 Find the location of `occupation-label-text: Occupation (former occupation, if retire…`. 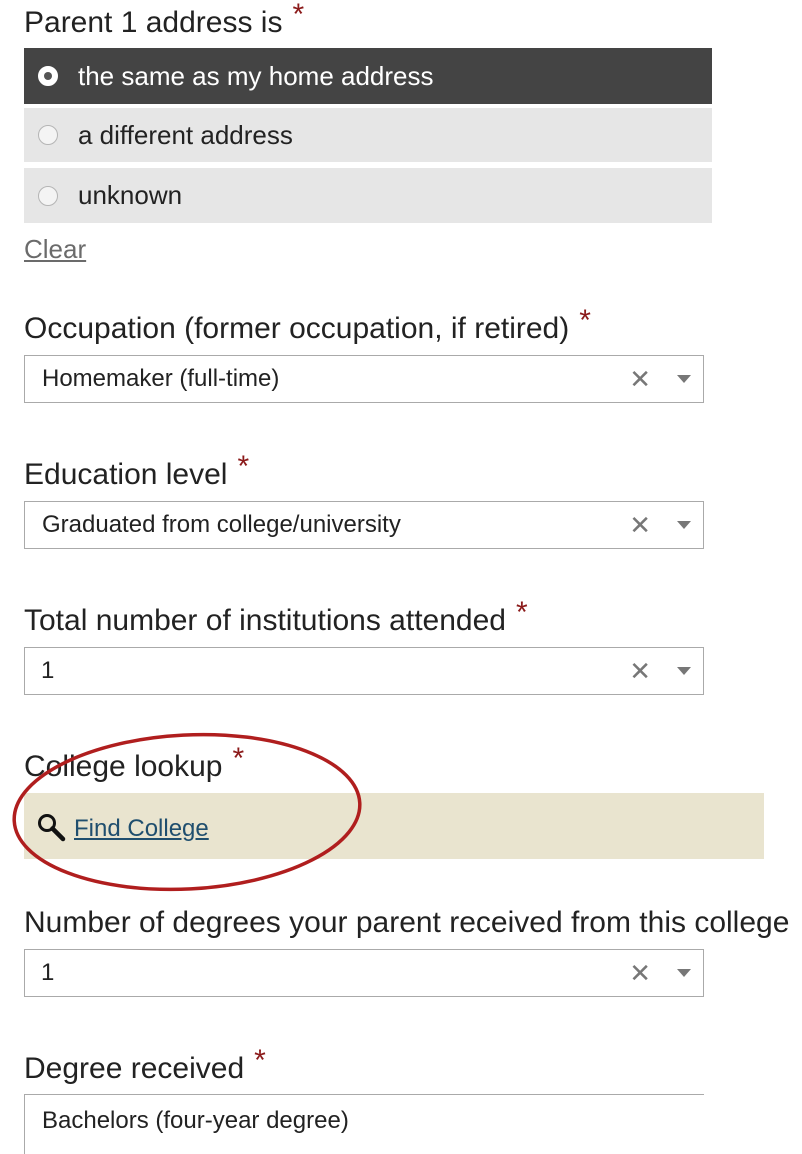

occupation-label-text: Occupation (former occupation, if retire… is located at coordinates (297, 328).